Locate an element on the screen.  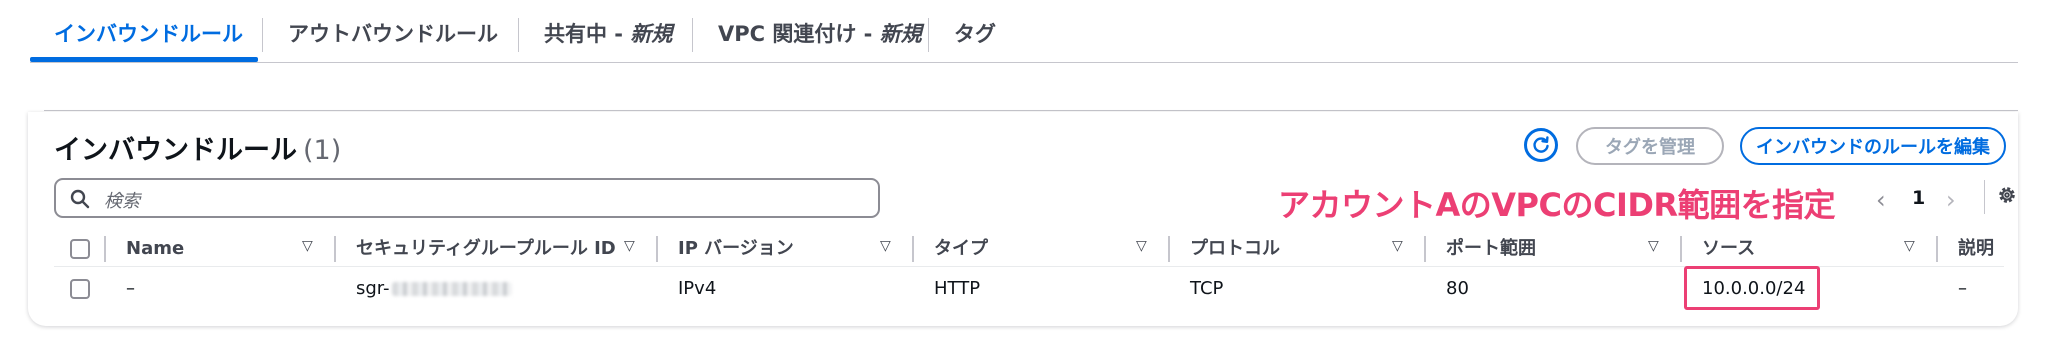
refresh-icon is located at coordinates (1541, 144).